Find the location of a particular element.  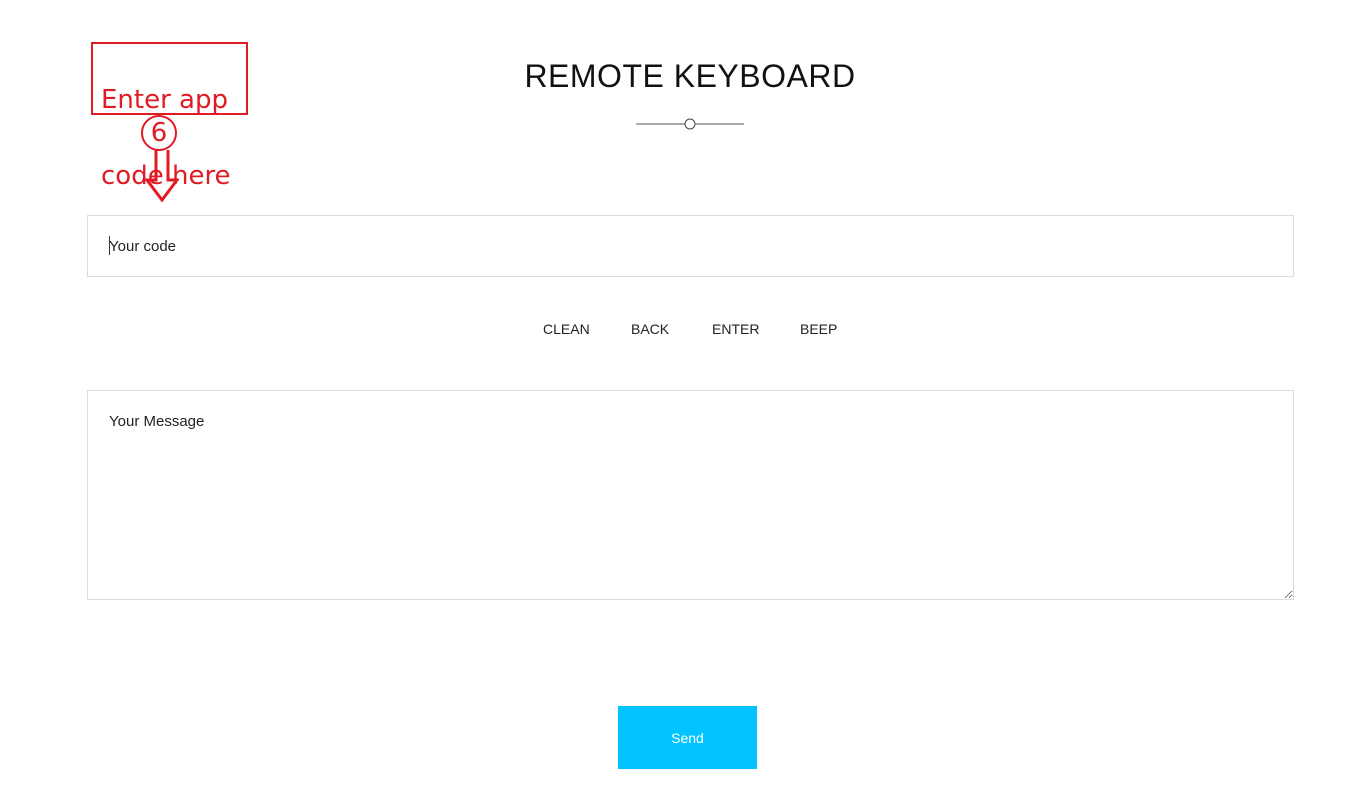

beep-button: BEEP is located at coordinates (818, 329).